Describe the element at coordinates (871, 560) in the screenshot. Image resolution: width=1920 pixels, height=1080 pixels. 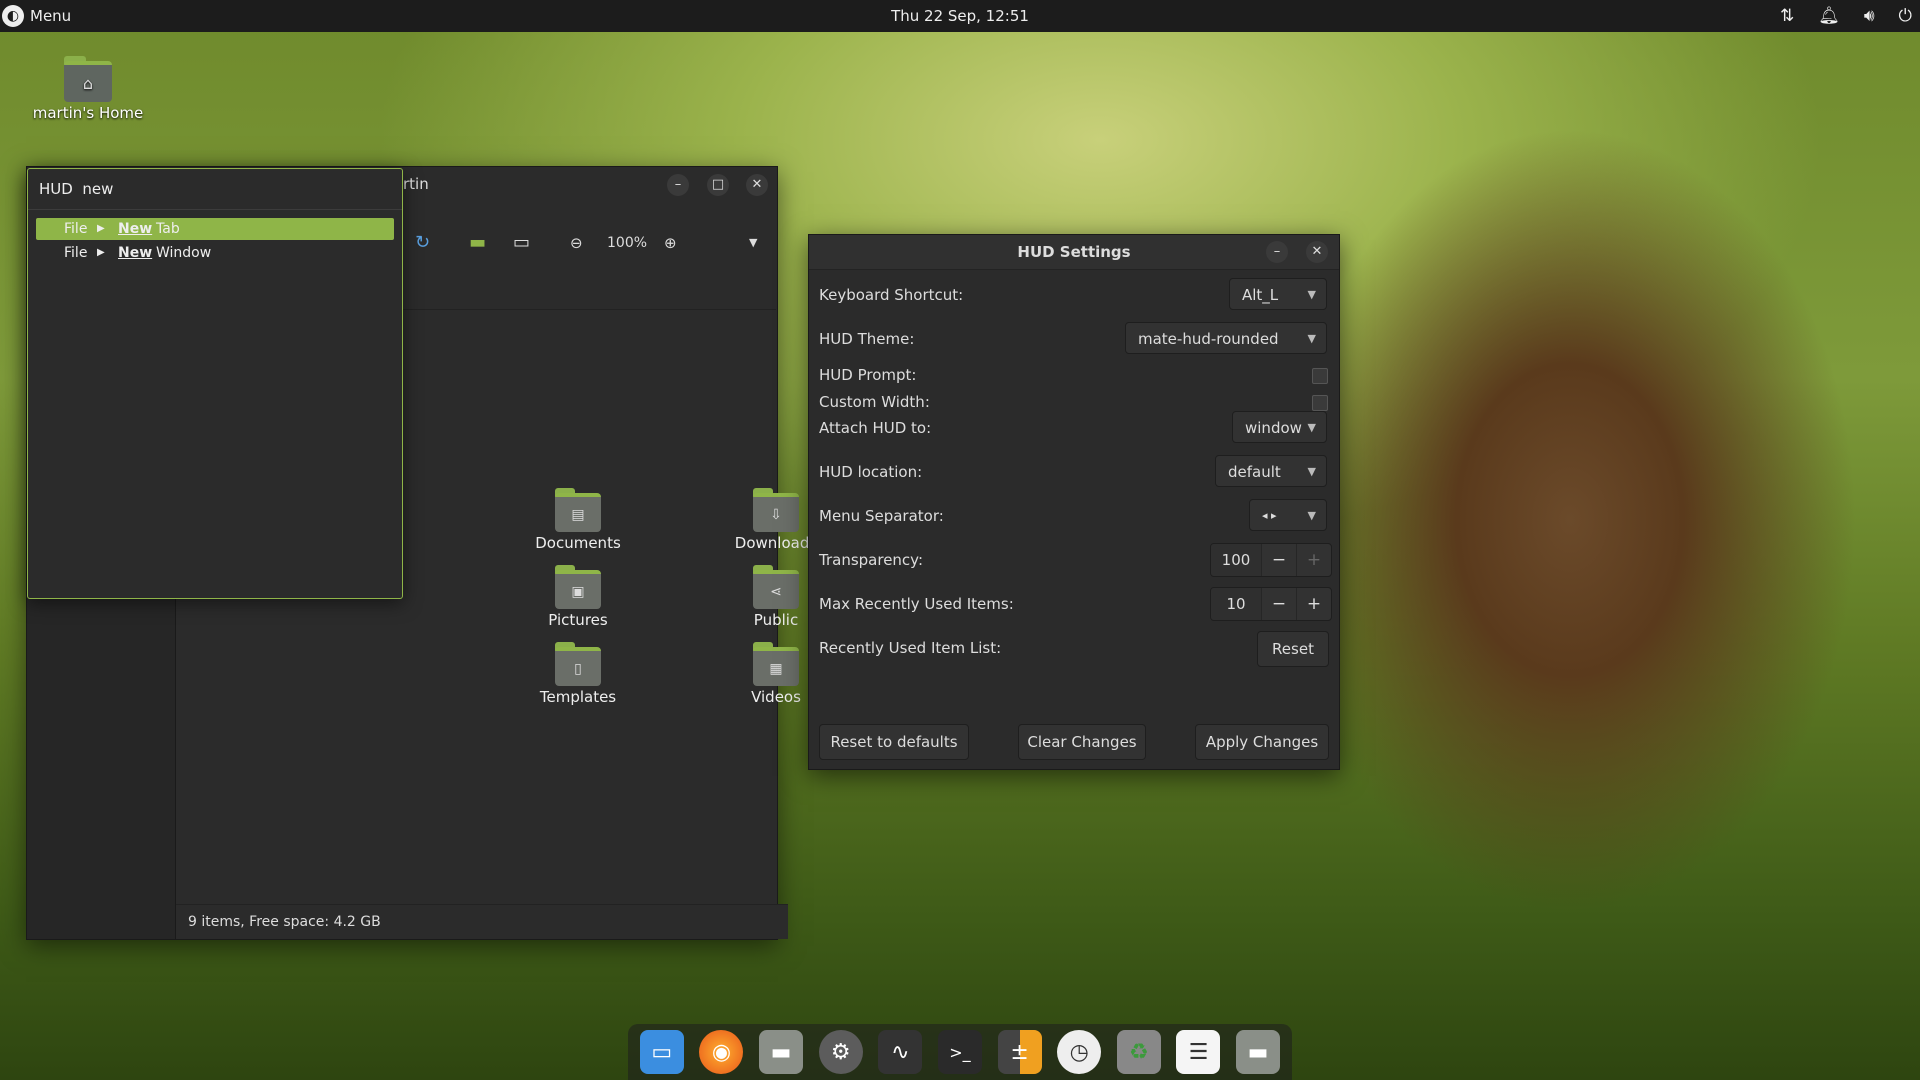
I see `transparency-label: Transparency:` at that location.